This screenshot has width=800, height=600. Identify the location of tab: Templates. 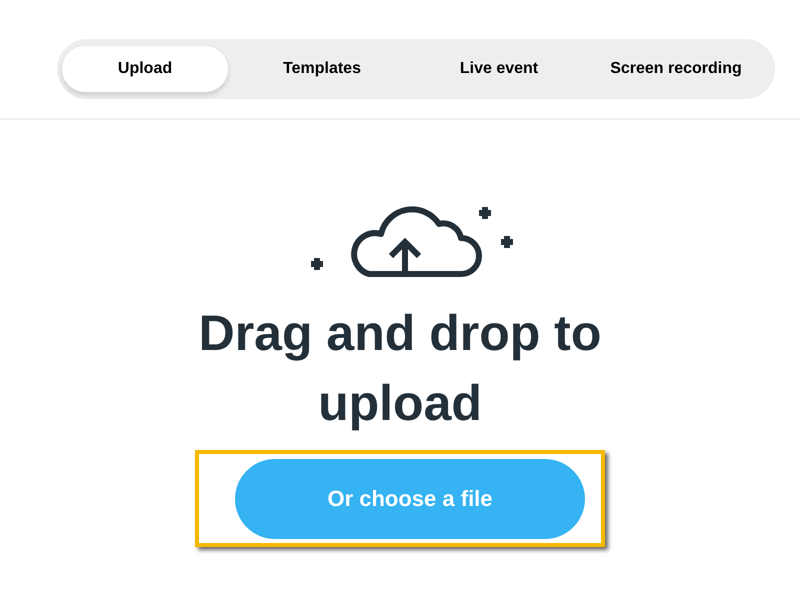
(322, 69).